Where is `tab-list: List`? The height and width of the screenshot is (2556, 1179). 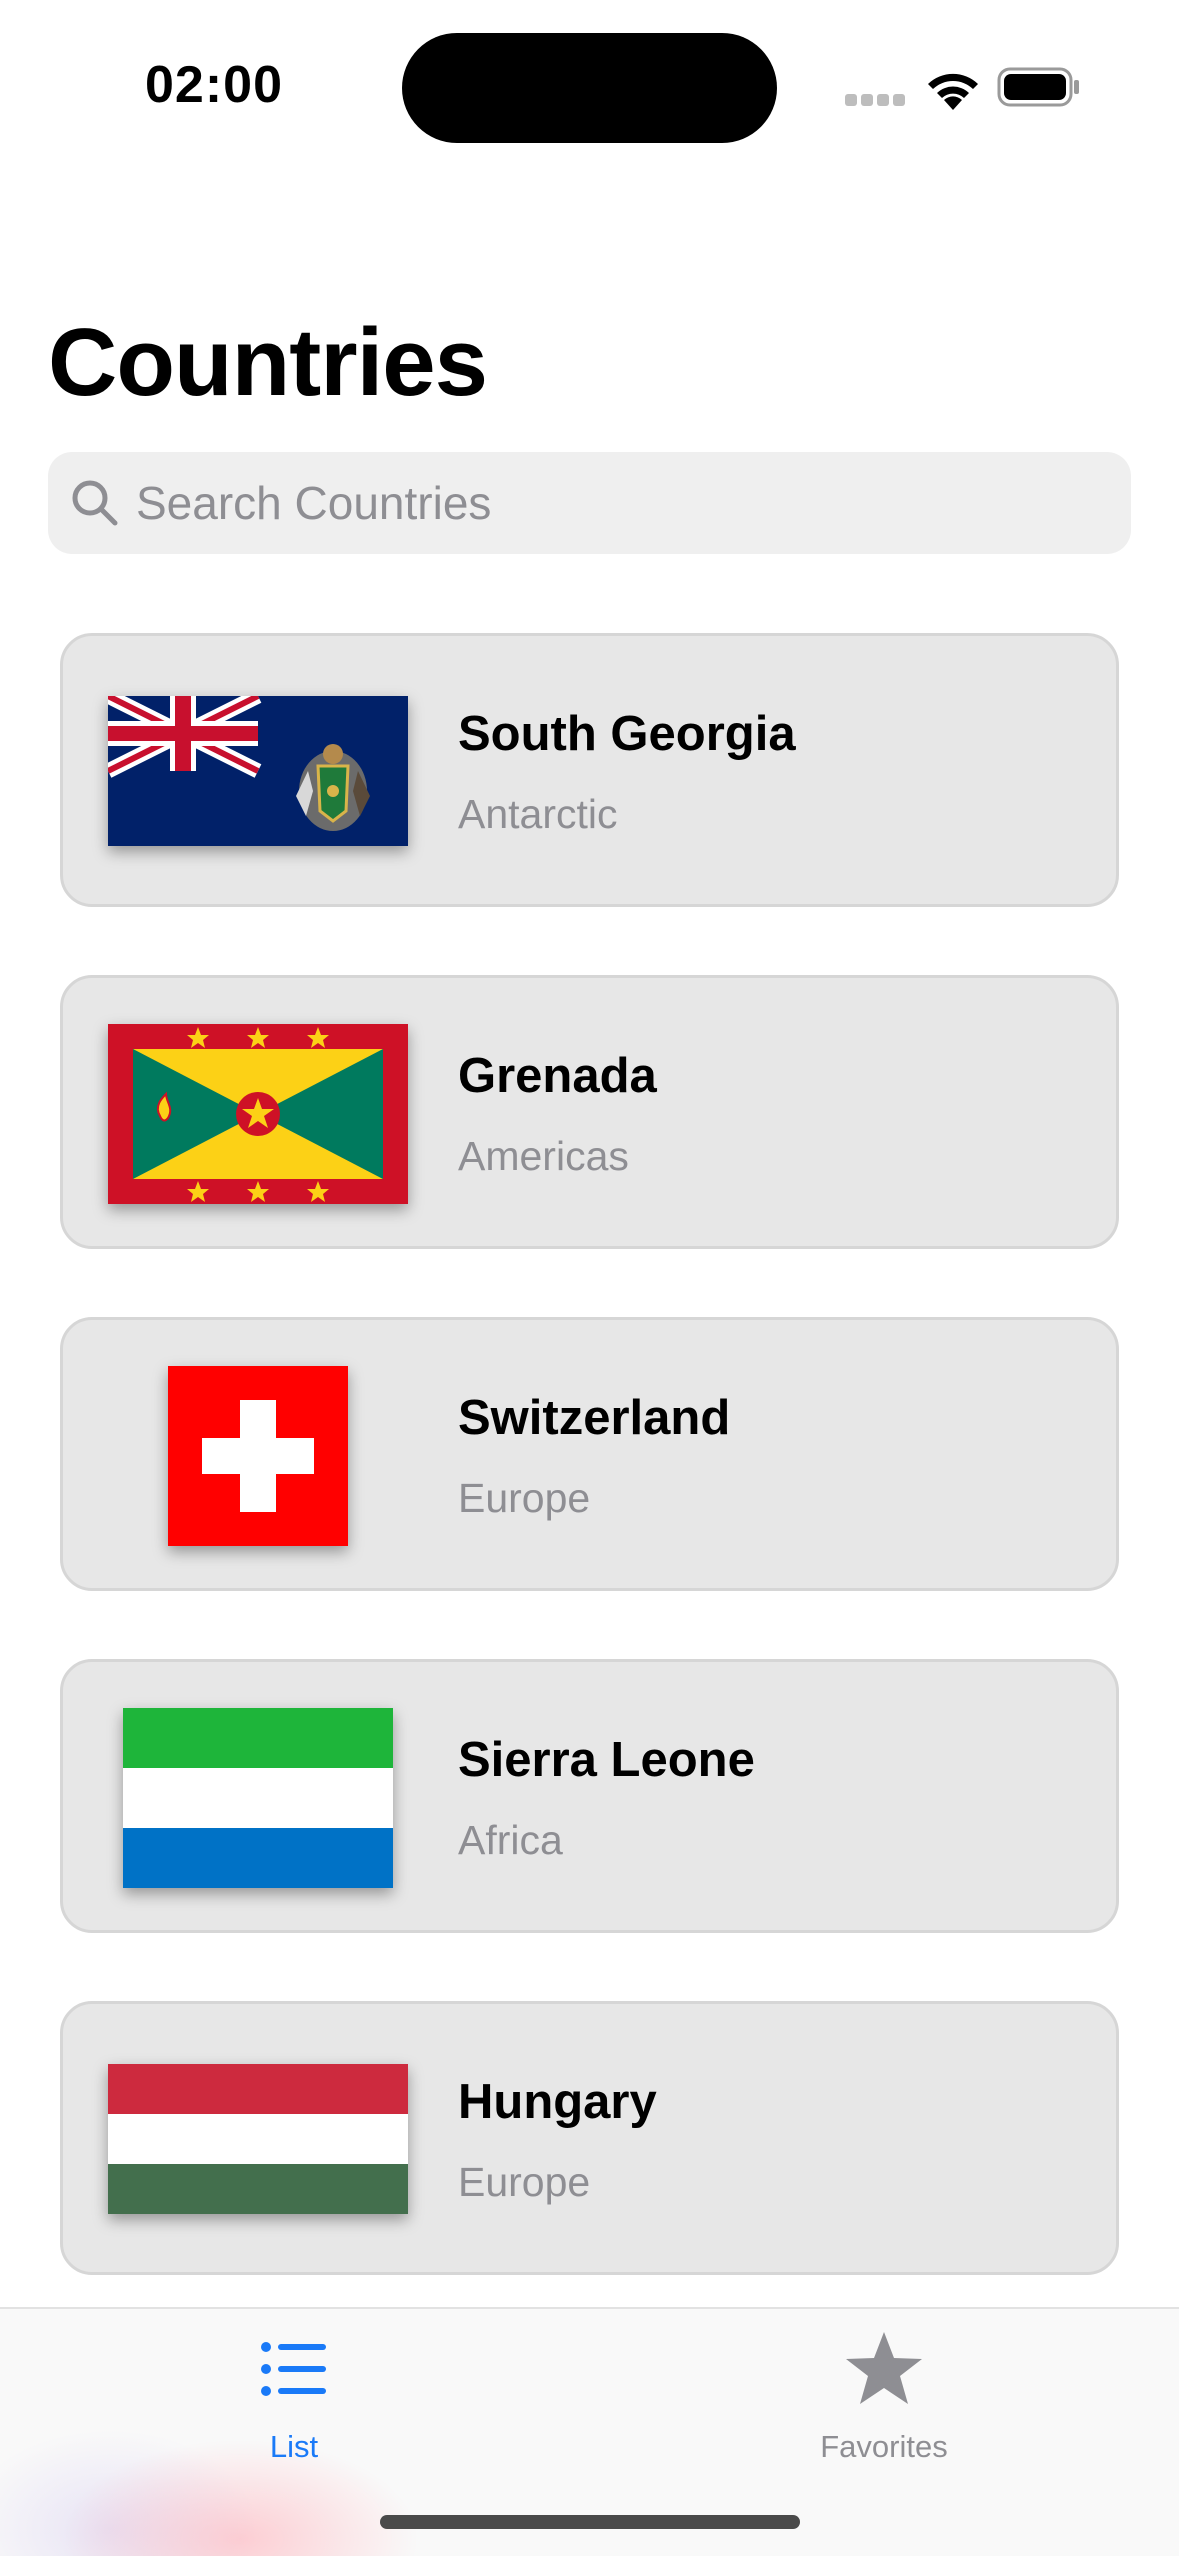
tab-list: List is located at coordinates (294, 2399).